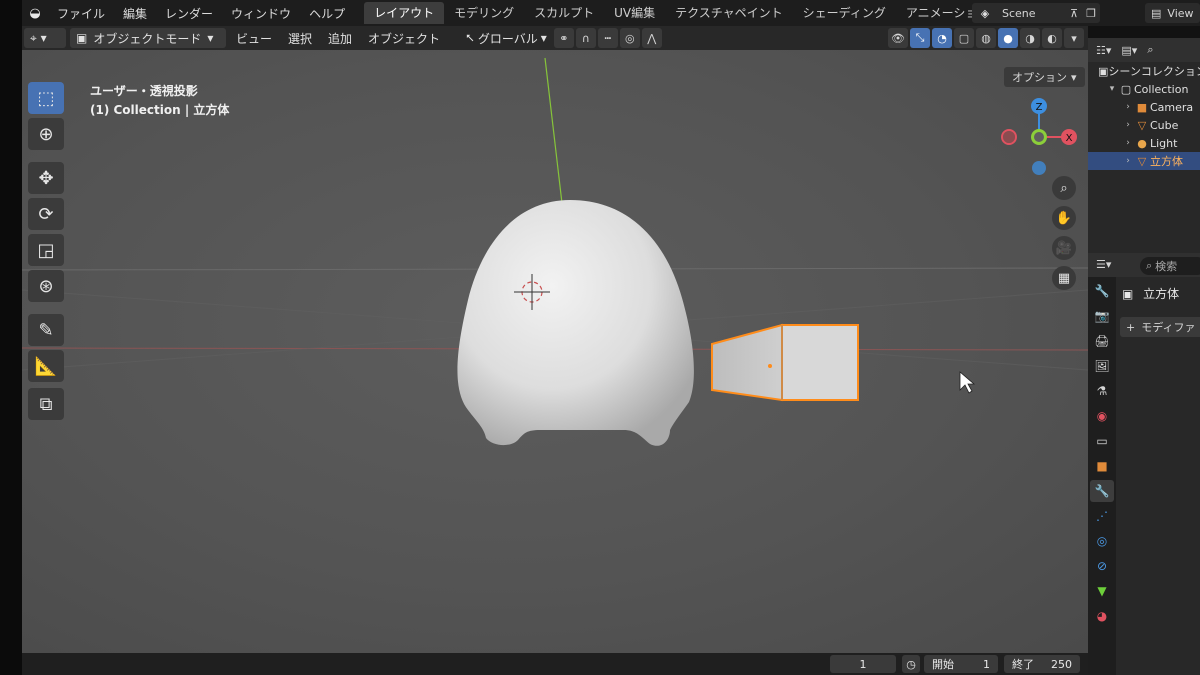 Image resolution: width=1200 pixels, height=675 pixels. What do you see at coordinates (729, 13) in the screenshot?
I see `tab-texture-paint: テクスチャペイント` at bounding box center [729, 13].